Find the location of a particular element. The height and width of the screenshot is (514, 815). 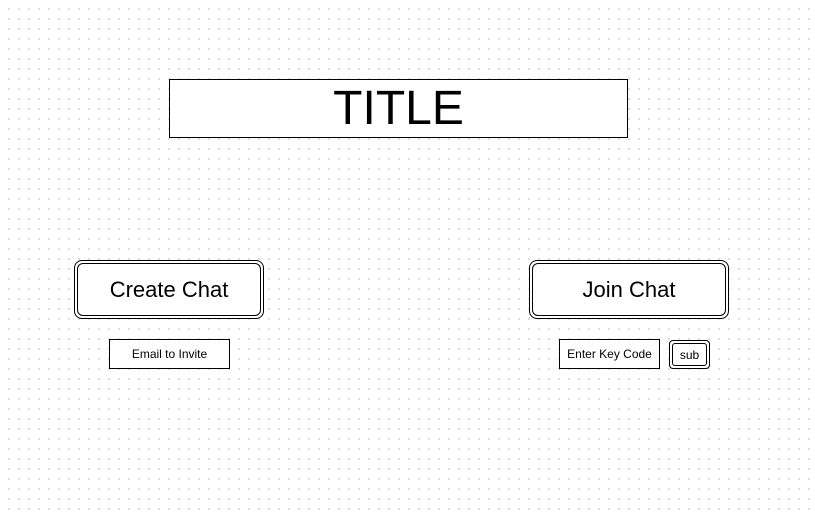

page-title: TITLE is located at coordinates (398, 108).